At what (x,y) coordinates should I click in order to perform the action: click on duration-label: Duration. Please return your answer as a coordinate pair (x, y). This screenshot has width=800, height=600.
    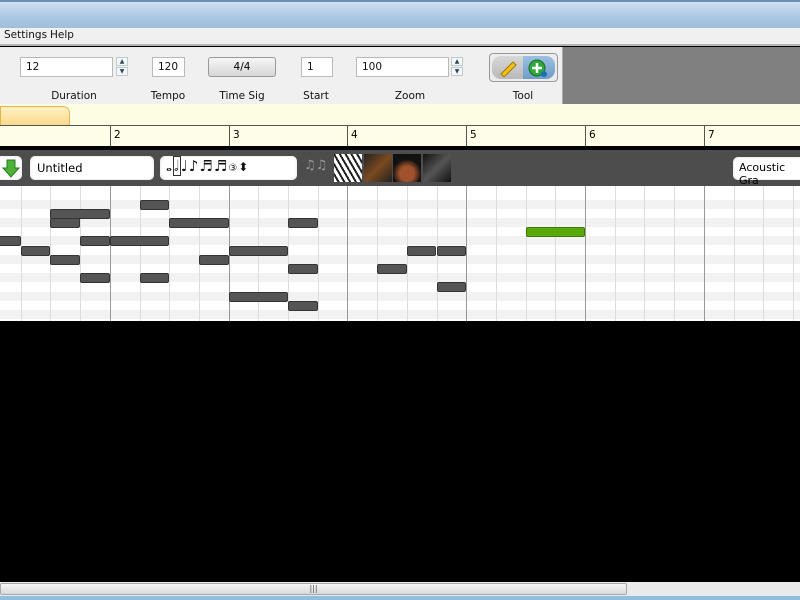
    Looking at the image, I should click on (74, 96).